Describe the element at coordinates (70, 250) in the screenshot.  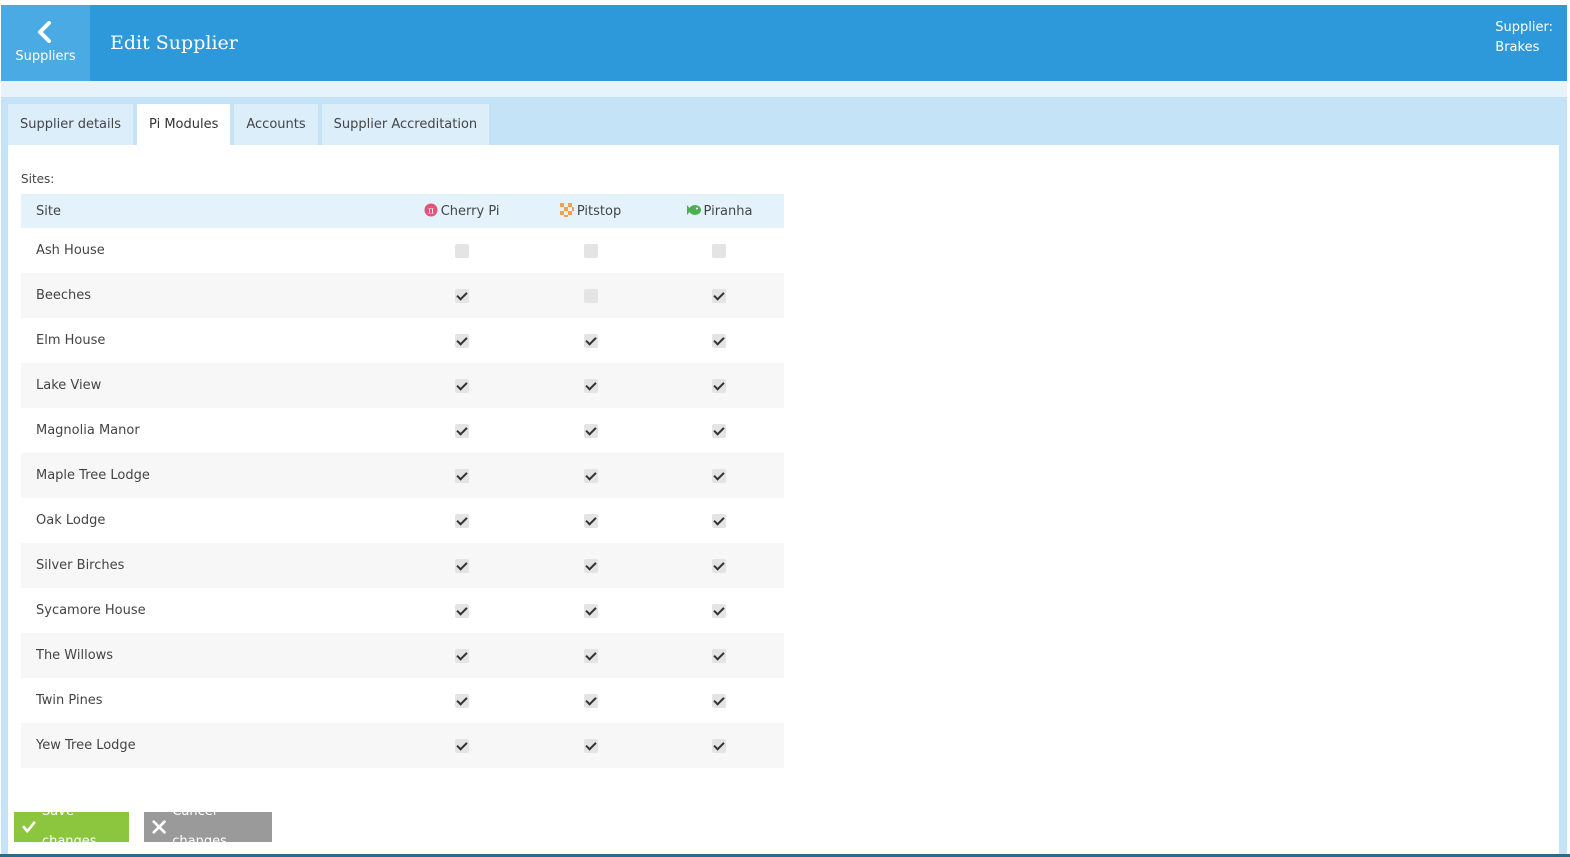
I see `site-name: Ash House` at that location.